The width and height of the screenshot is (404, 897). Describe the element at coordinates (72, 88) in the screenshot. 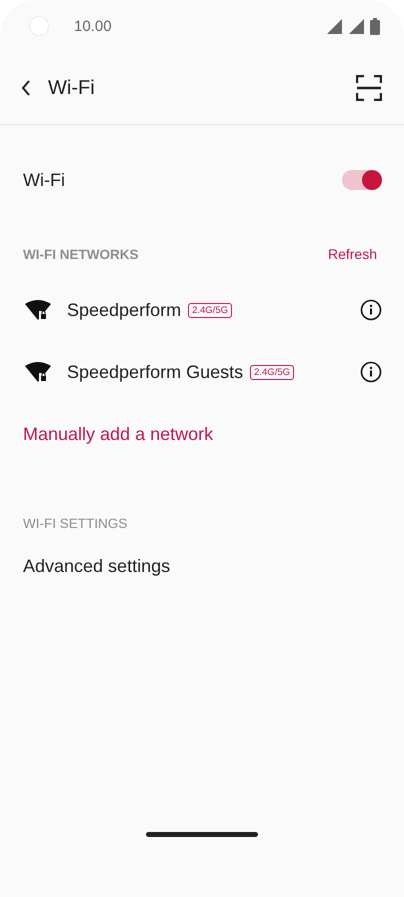

I see `page-title: Wi-Fi` at that location.